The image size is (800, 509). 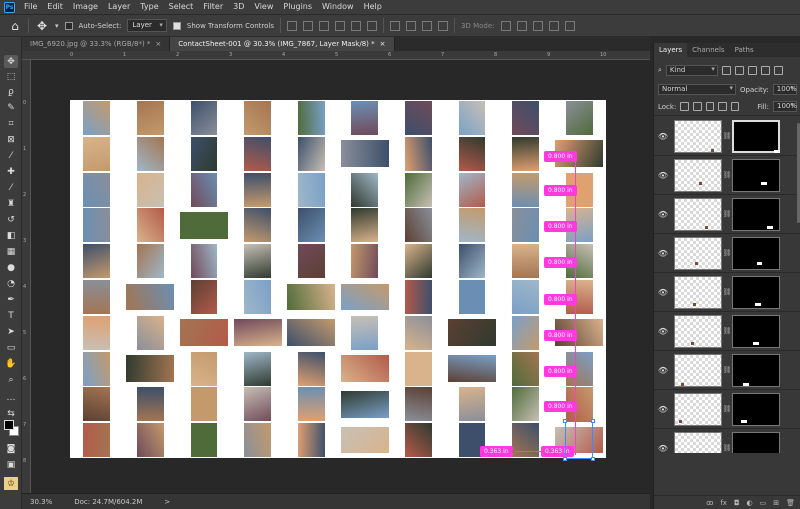 What do you see at coordinates (11, 363) in the screenshot?
I see `hand-tool-icon: ✋` at bounding box center [11, 363].